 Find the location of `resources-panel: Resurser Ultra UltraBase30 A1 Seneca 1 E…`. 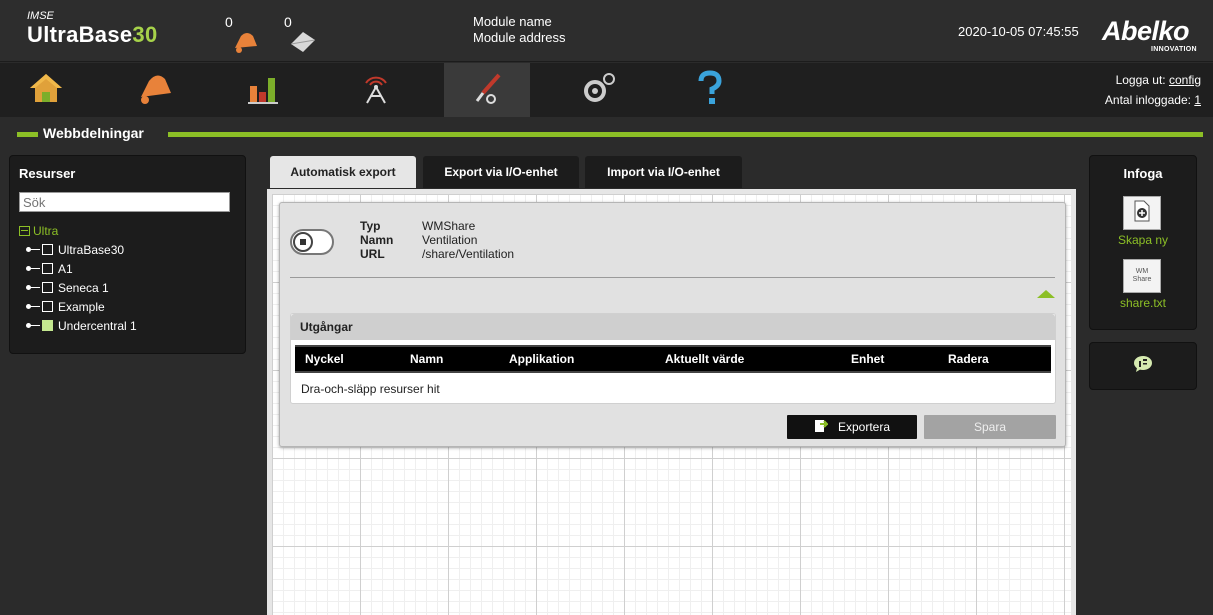

resources-panel: Resurser Ultra UltraBase30 A1 Seneca 1 E… is located at coordinates (127, 254).